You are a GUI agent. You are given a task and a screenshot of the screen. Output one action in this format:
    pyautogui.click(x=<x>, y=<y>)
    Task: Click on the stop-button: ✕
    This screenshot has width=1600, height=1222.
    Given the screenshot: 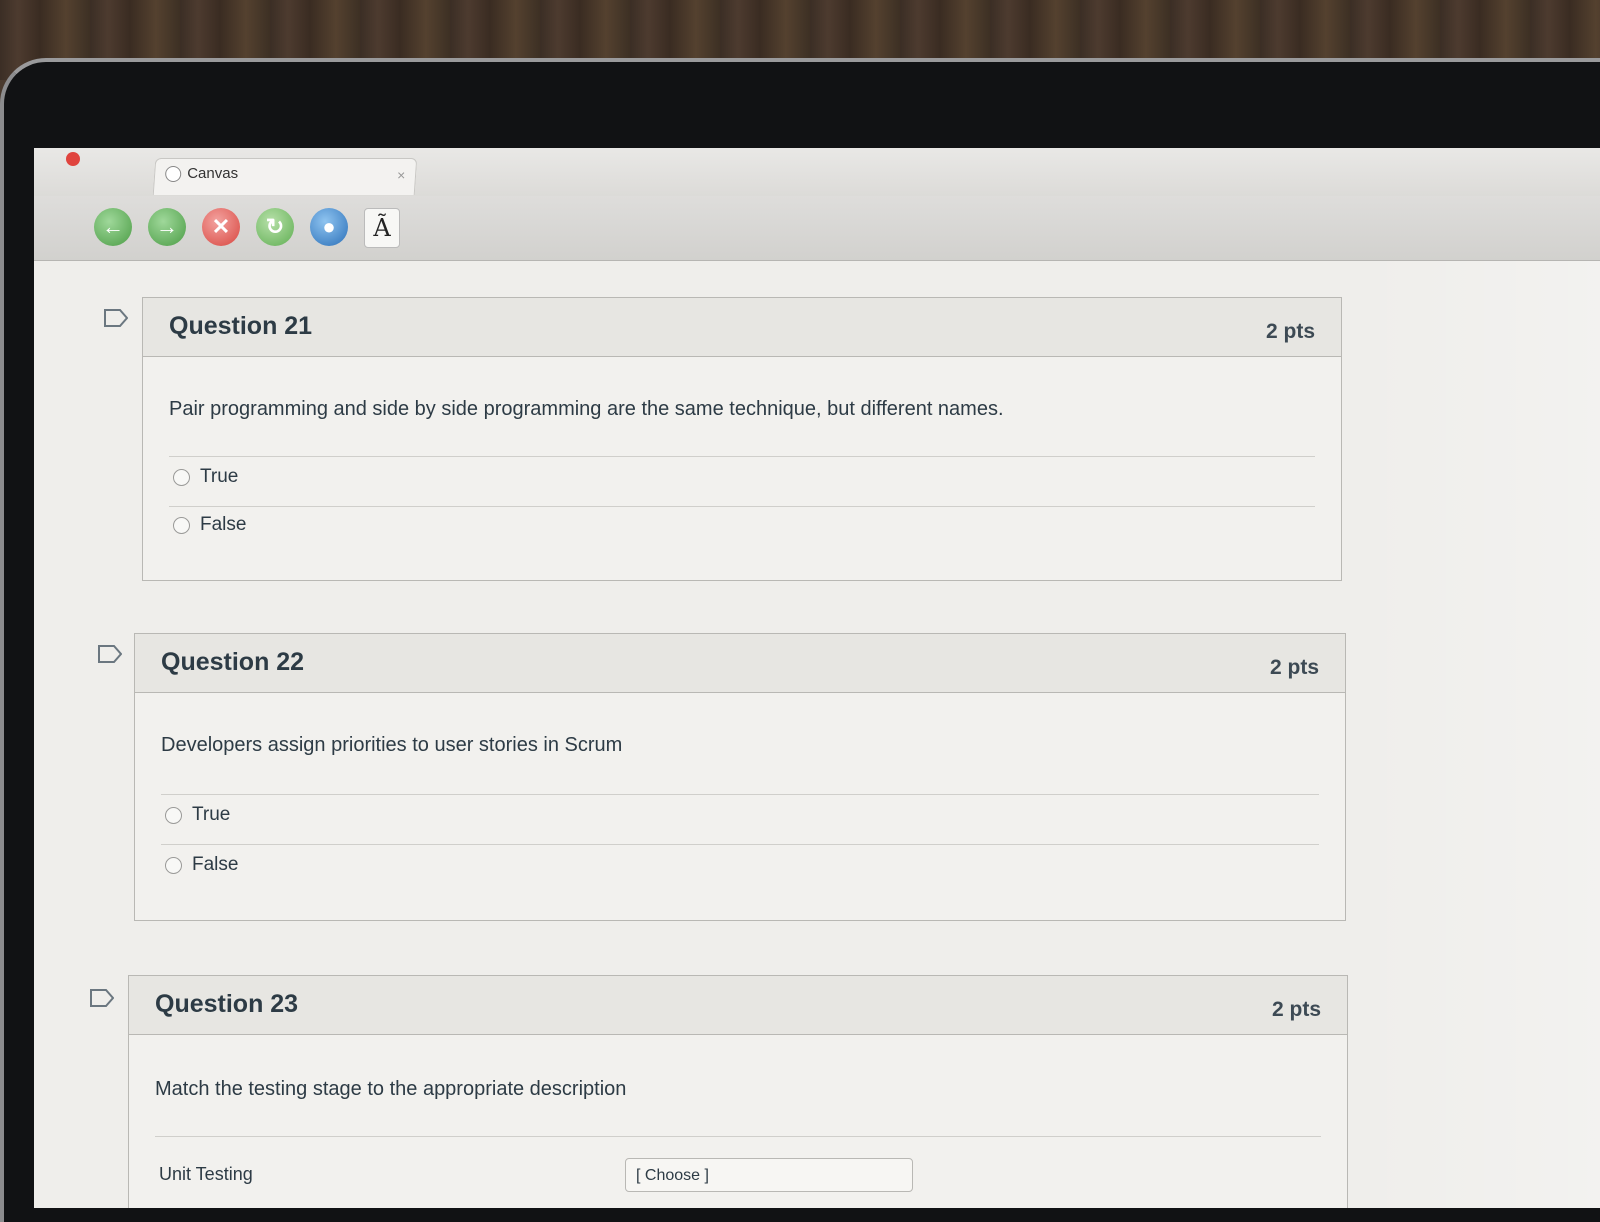 What is the action you would take?
    pyautogui.click(x=221, y=227)
    